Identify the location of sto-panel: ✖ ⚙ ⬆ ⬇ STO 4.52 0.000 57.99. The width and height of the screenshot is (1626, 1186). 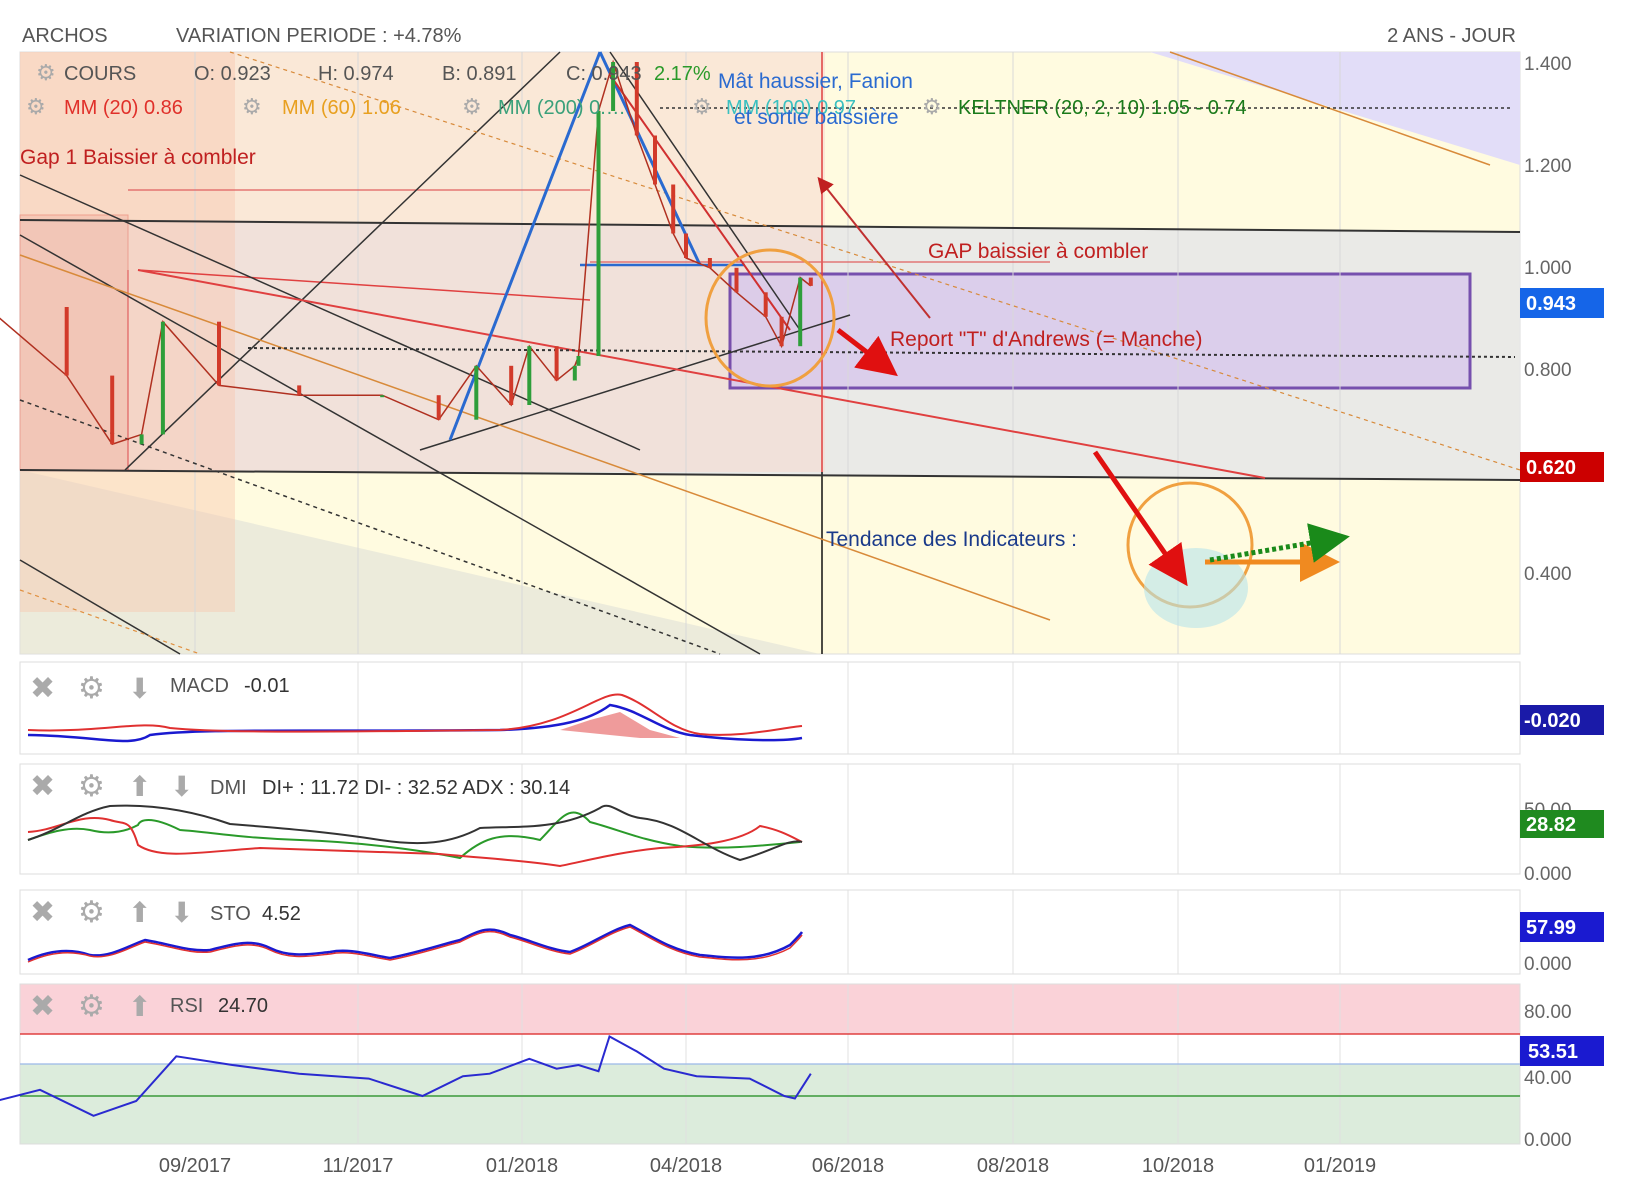
(811, 932).